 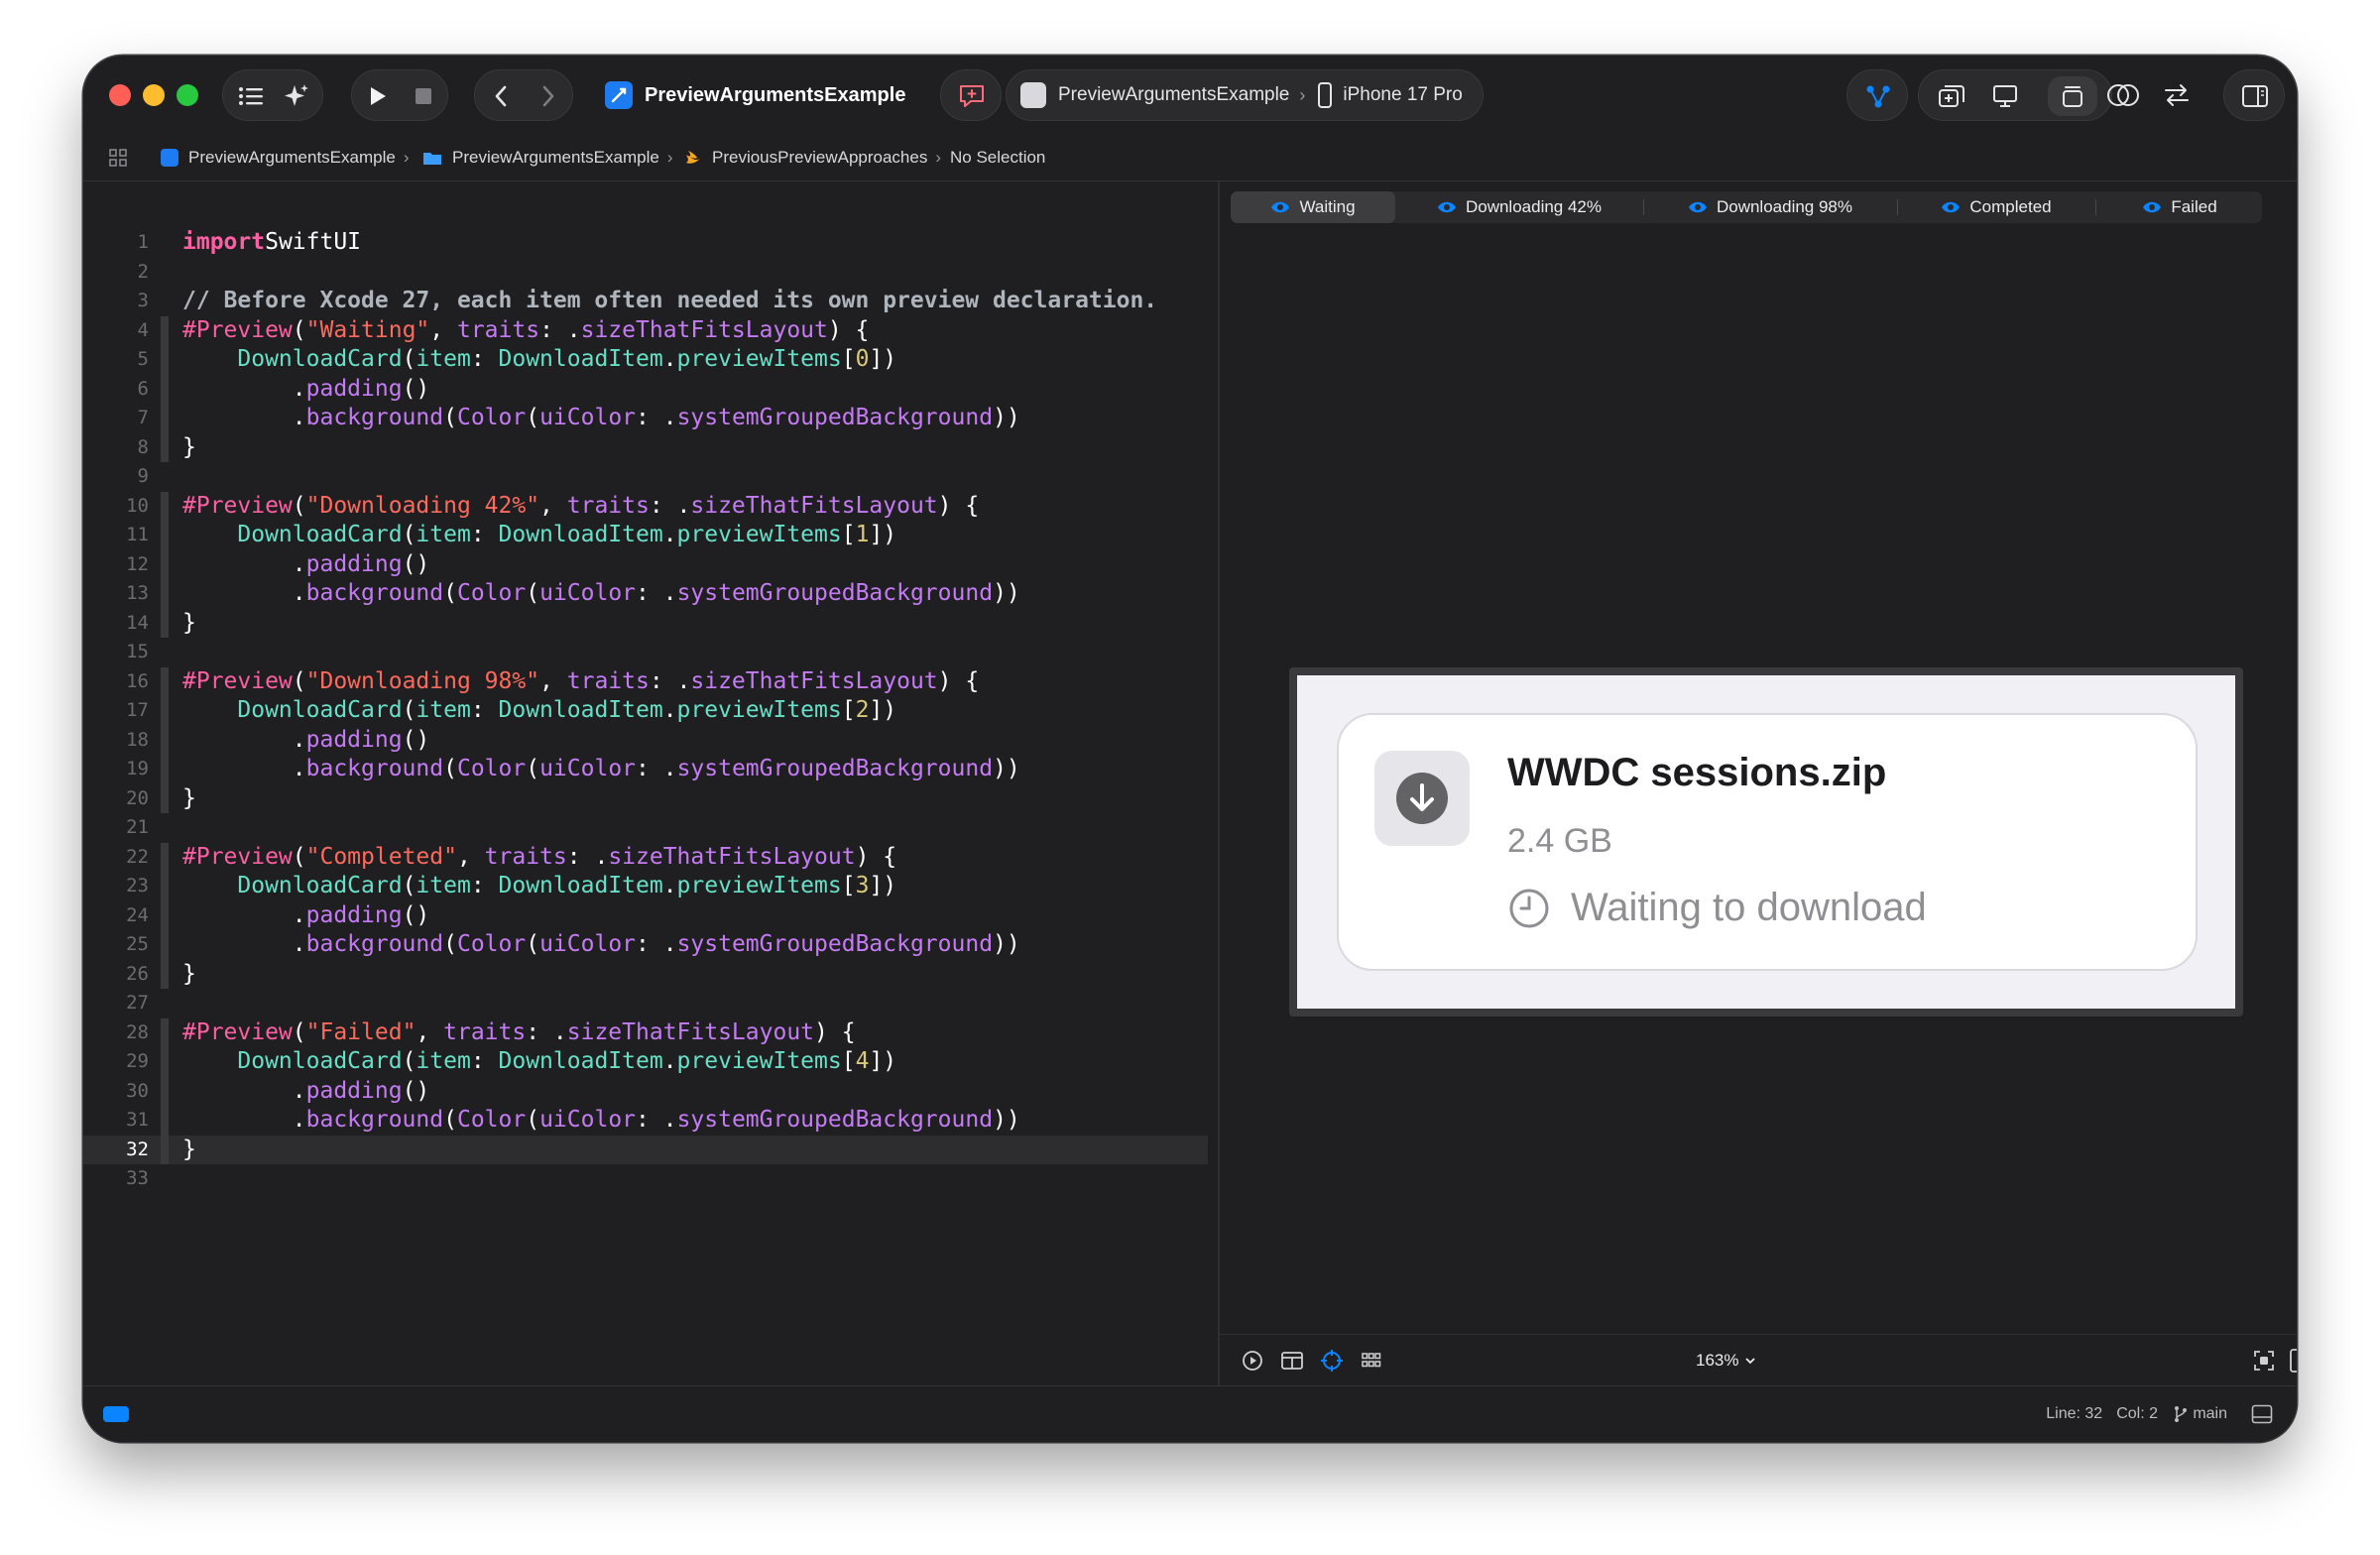 What do you see at coordinates (501, 96) in the screenshot?
I see `back-button` at bounding box center [501, 96].